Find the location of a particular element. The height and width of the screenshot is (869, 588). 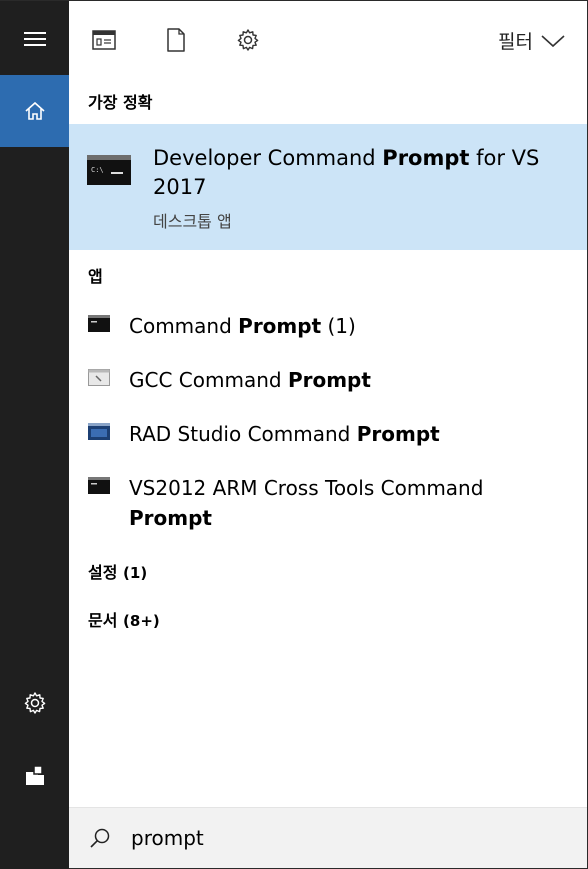

left-rail is located at coordinates (34, 435).